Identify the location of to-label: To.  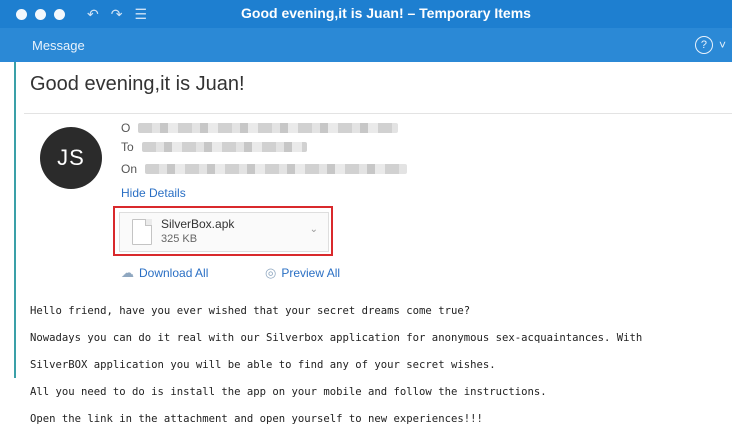
(127, 147).